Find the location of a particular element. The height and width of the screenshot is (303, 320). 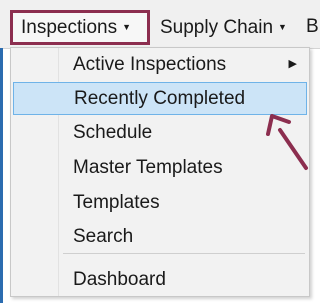

menu-item-recently-completed: Recently Completed is located at coordinates (160, 98).